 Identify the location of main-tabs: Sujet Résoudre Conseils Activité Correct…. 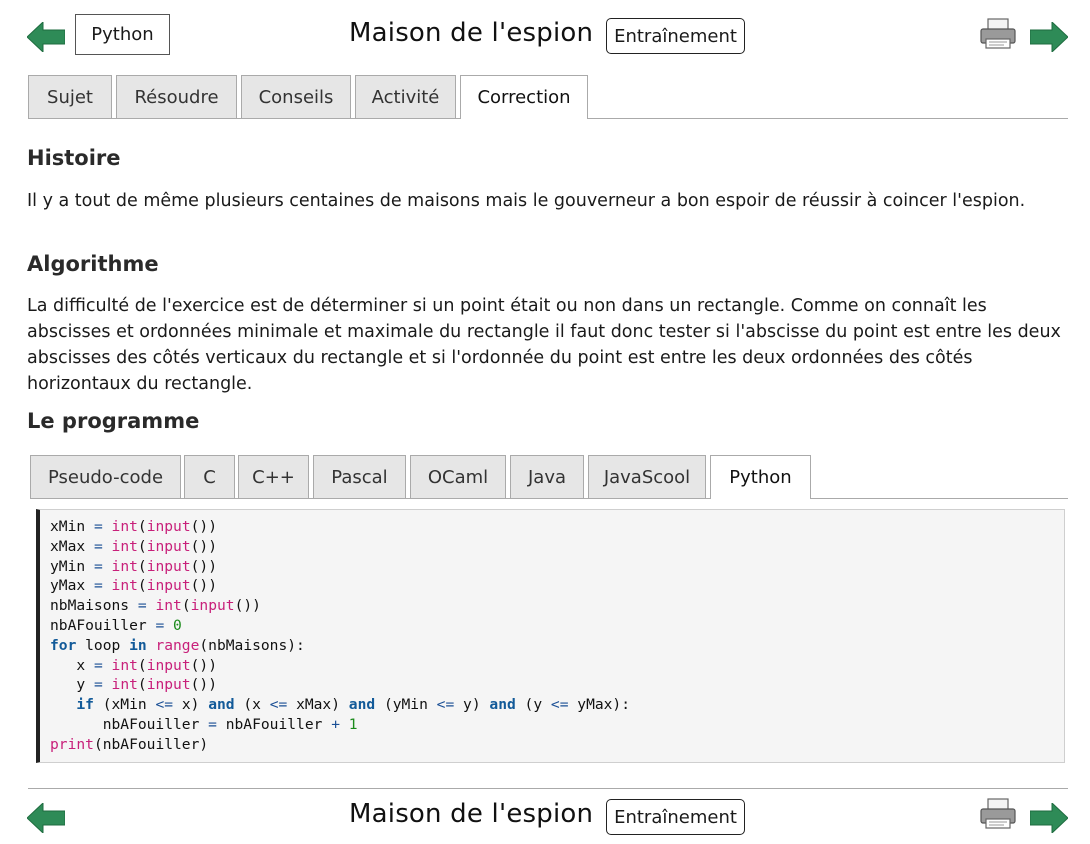
(548, 97).